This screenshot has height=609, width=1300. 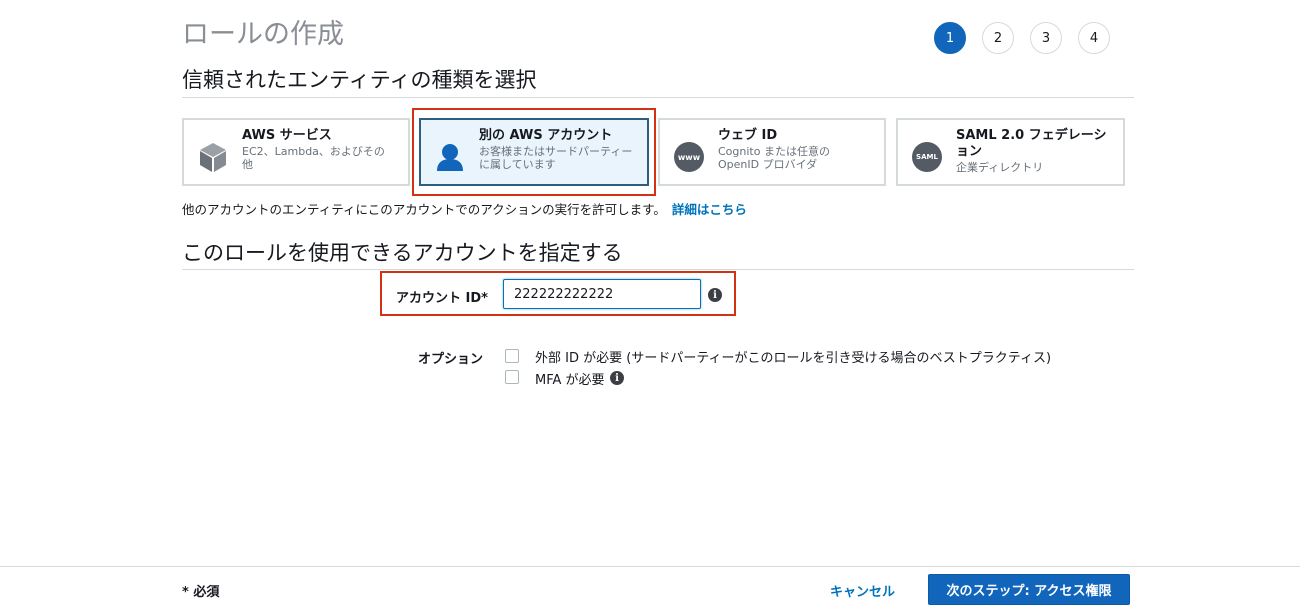 I want to click on card-description: EC2、Lambda、およびその他, so click(x=313, y=158).